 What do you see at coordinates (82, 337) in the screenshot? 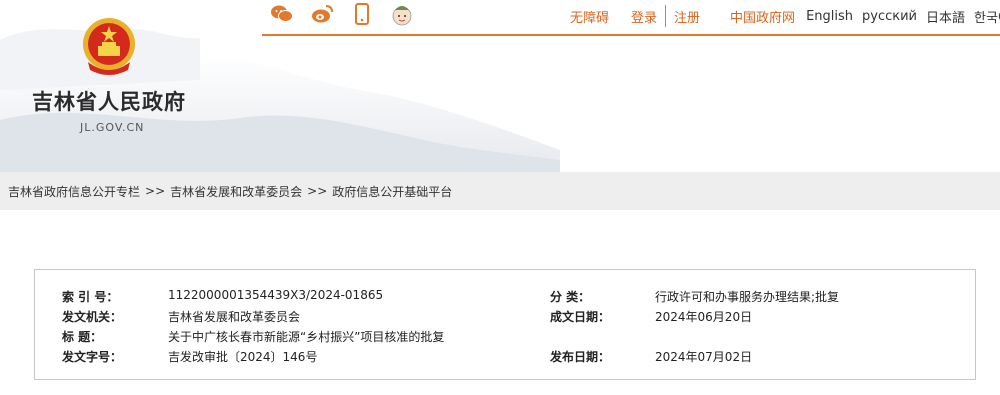
I see `title-label: 标 题：` at bounding box center [82, 337].